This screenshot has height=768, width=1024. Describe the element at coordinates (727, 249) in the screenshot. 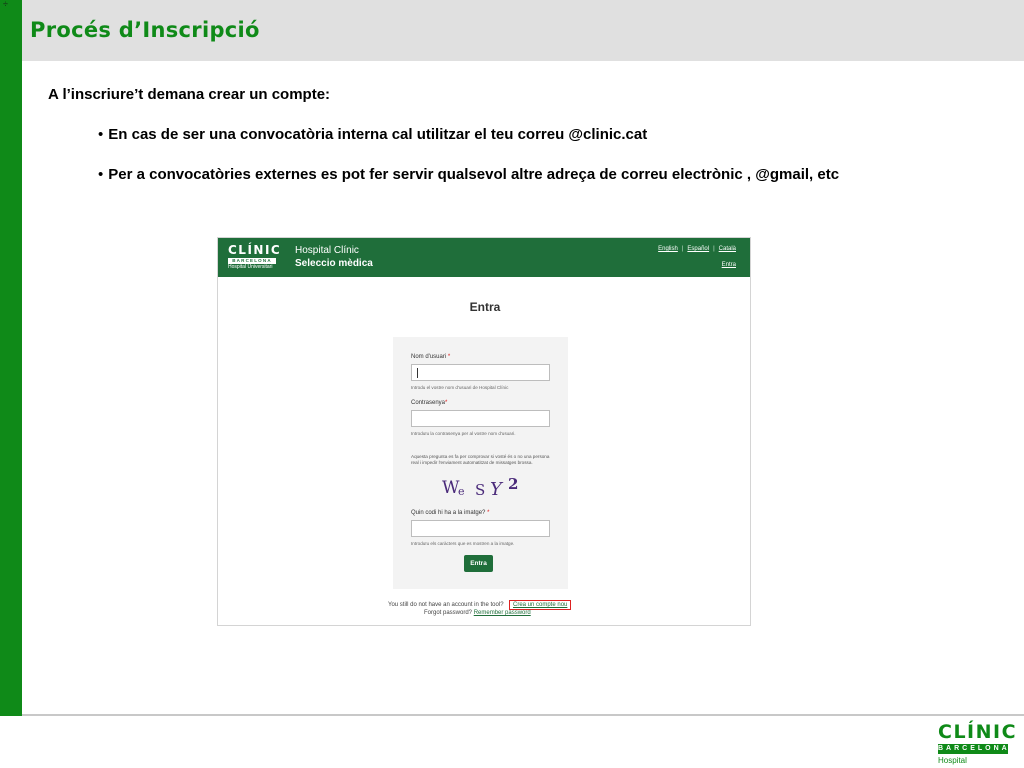

I see `lang-catalan-link: Català` at that location.